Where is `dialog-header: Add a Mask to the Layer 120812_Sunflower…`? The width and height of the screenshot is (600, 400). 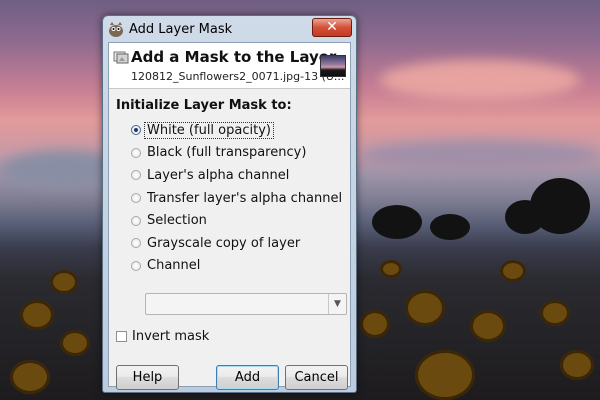
dialog-header: Add a Mask to the Layer 120812_Sunflower… is located at coordinates (229, 66).